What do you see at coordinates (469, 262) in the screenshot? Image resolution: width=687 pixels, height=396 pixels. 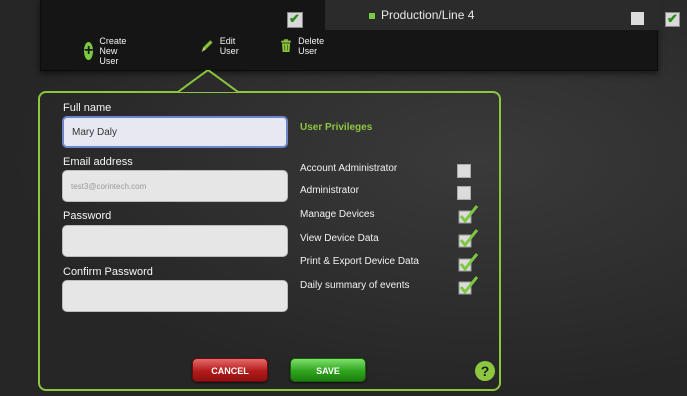 I see `privilege-checkbox-print-export` at bounding box center [469, 262].